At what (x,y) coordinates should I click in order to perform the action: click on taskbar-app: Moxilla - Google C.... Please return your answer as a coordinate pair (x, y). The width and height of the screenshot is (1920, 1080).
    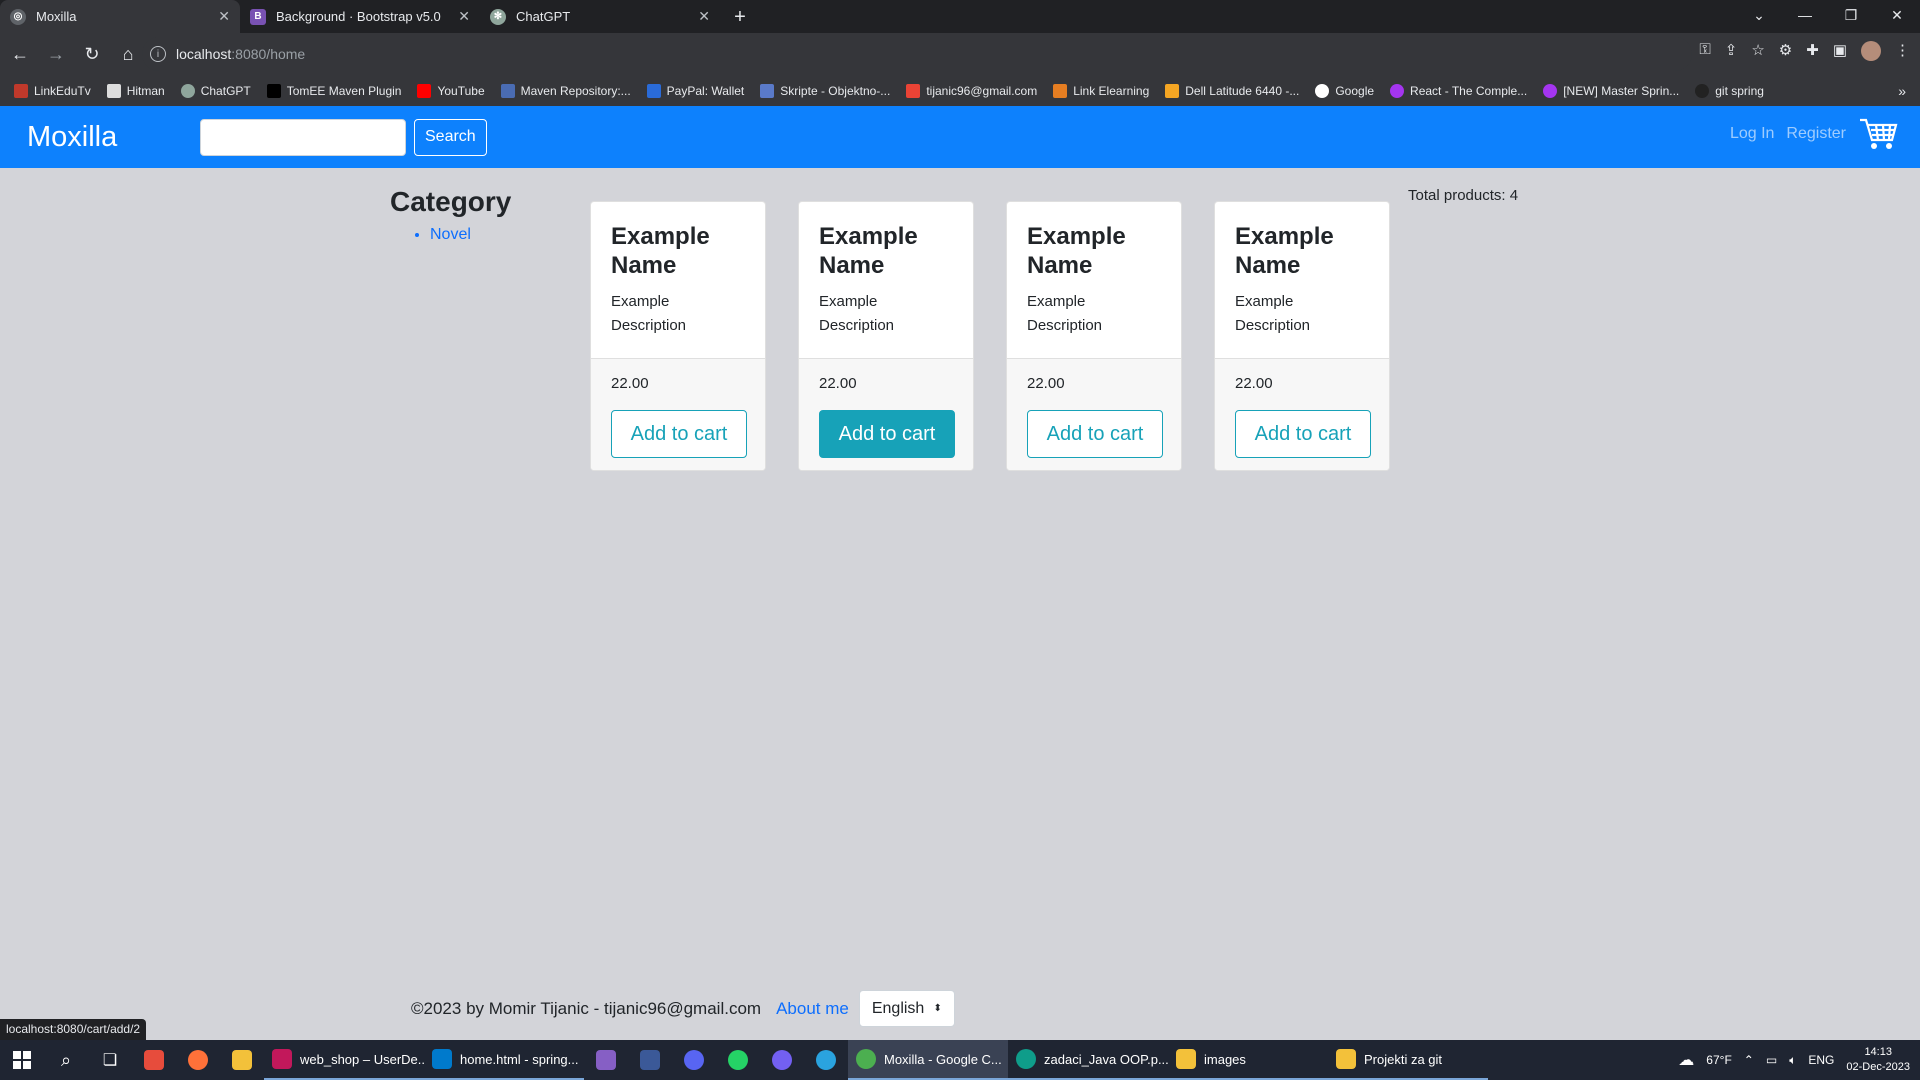
    Looking at the image, I should click on (928, 1060).